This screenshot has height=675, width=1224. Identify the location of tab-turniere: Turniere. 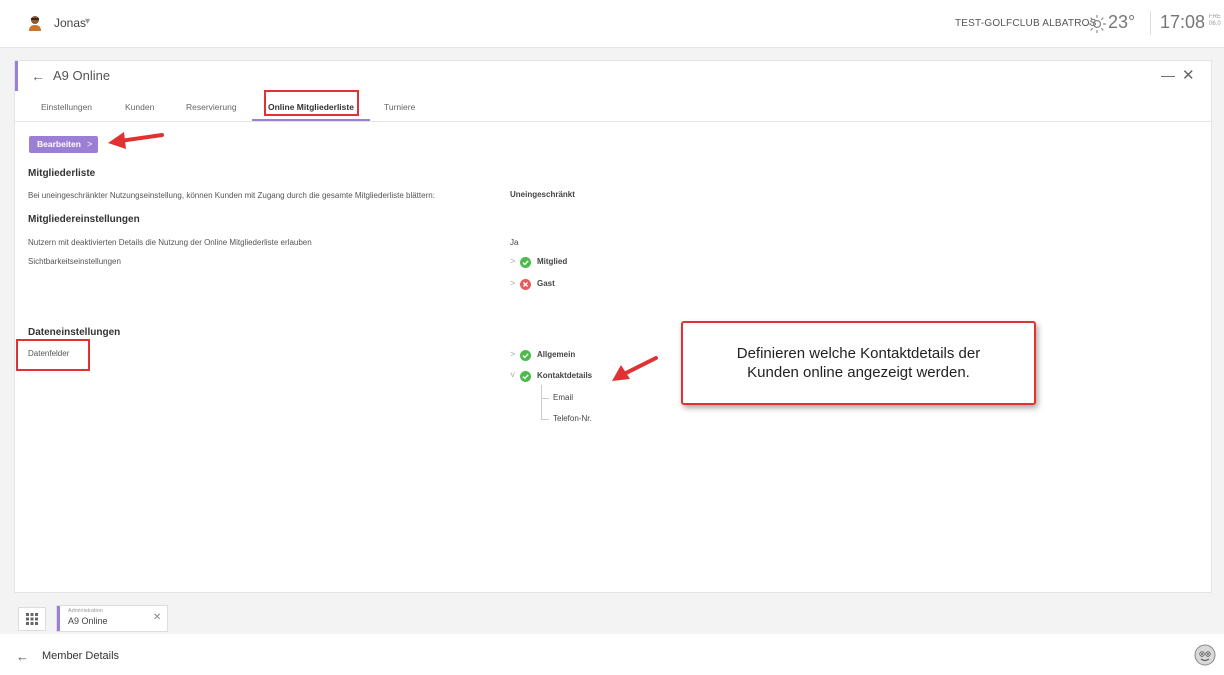
(399, 107).